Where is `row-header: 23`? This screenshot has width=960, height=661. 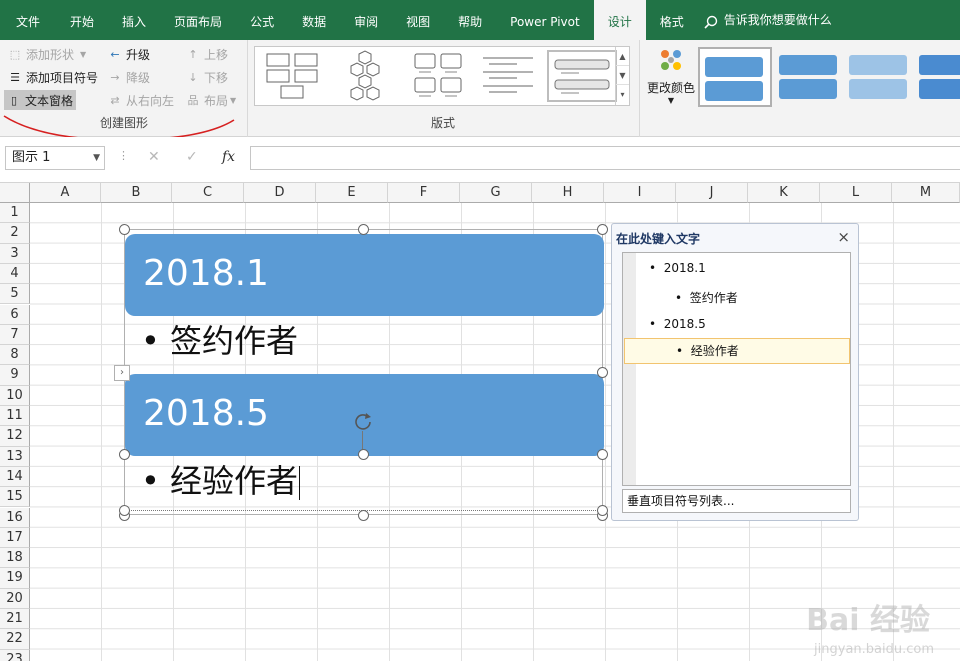 row-header: 23 is located at coordinates (15, 655).